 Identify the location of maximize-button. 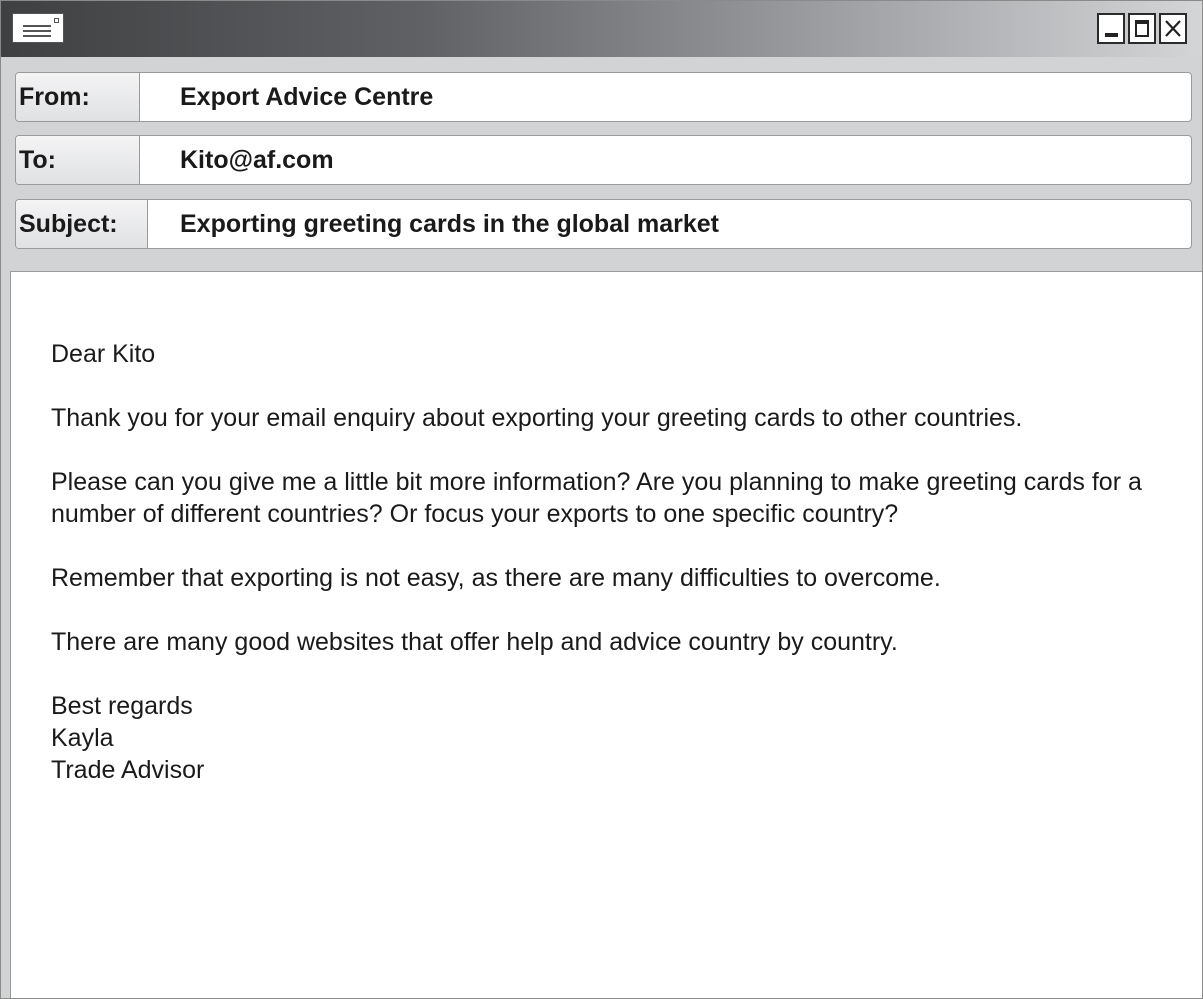
(1142, 28).